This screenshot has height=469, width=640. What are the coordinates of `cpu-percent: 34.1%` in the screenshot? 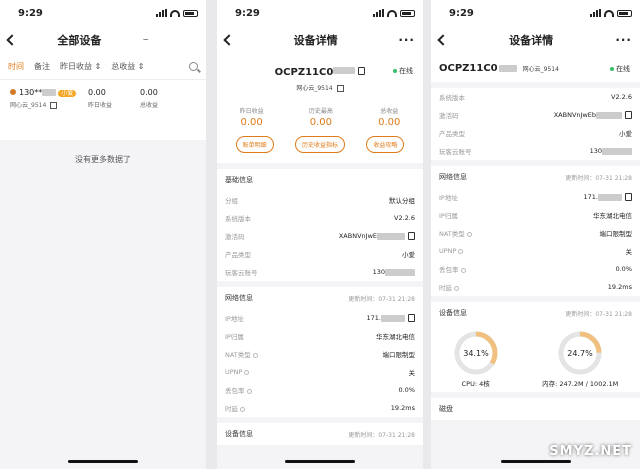 It's located at (476, 353).